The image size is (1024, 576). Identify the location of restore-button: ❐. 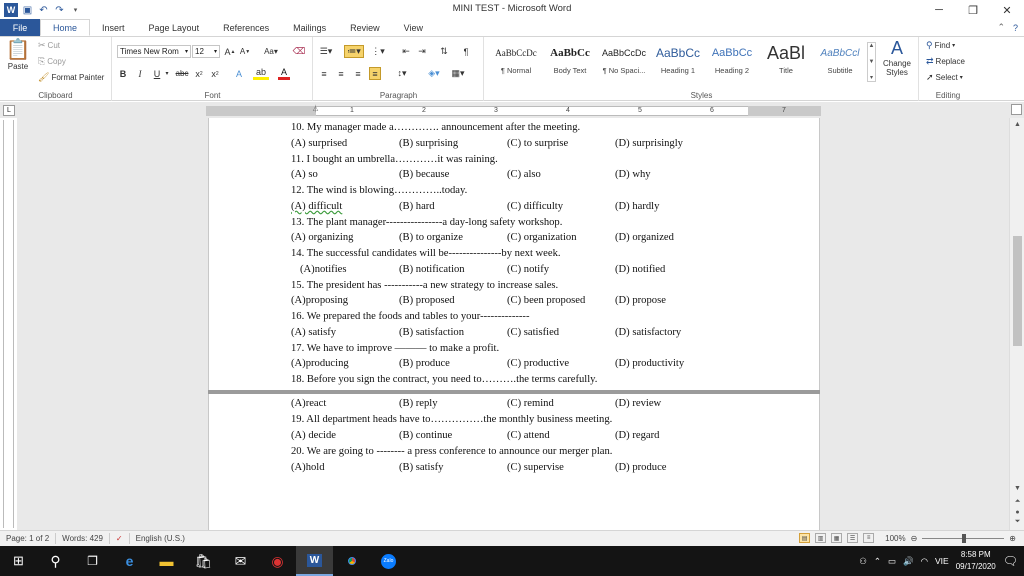
(973, 10).